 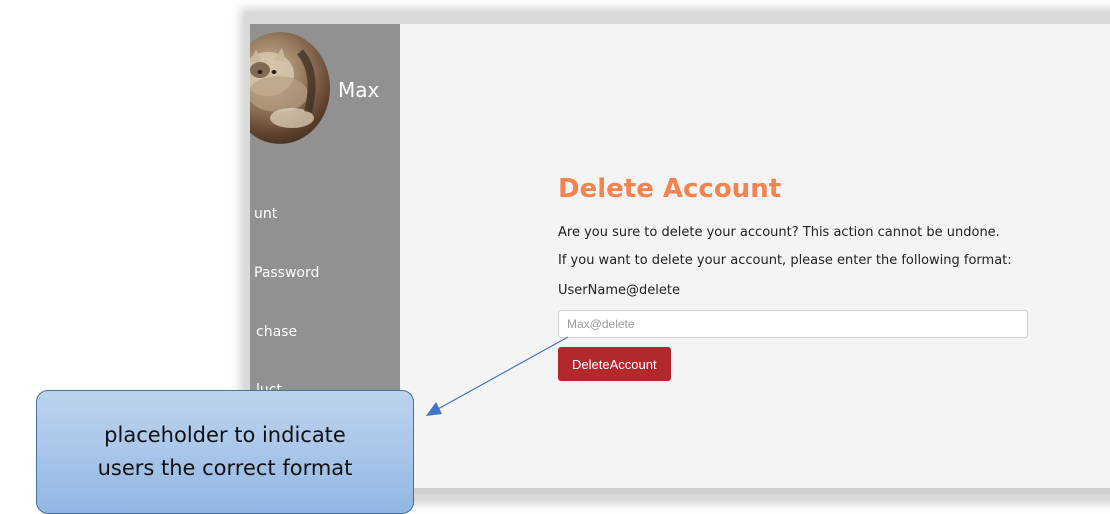 I want to click on page-title: Delete Account, so click(x=670, y=189).